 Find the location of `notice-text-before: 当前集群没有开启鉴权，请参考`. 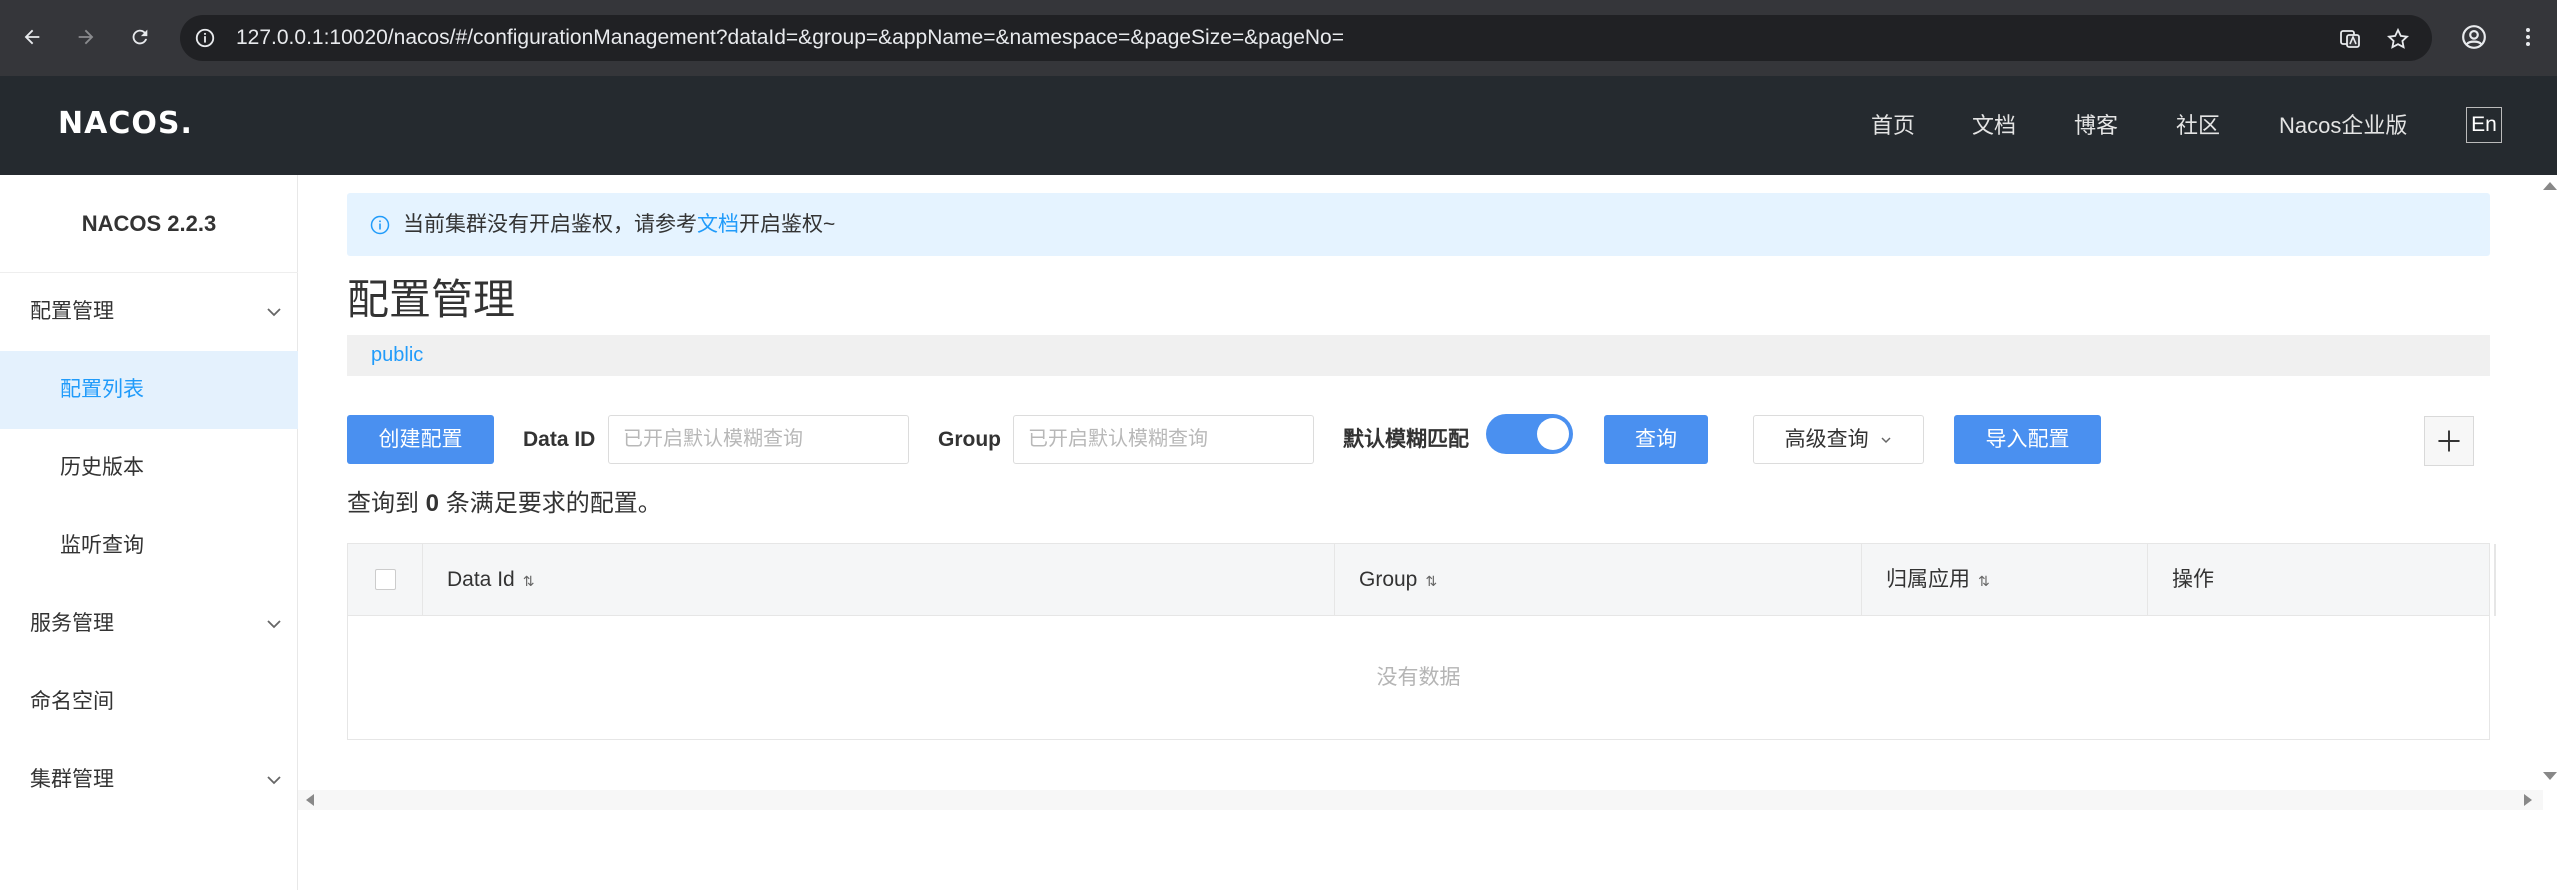

notice-text-before: 当前集群没有开启鉴权，请参考 is located at coordinates (550, 224).